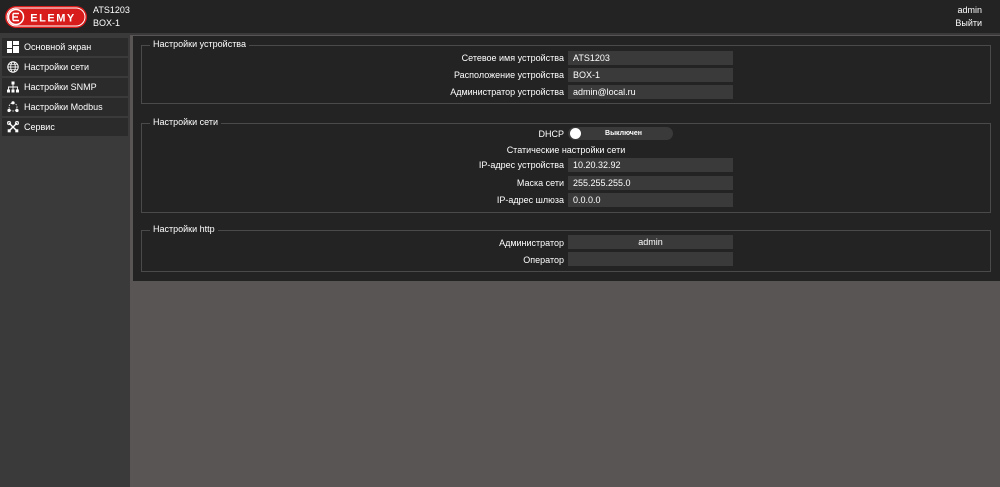 The height and width of the screenshot is (487, 1000). I want to click on location-label: Расположение устройства, so click(508, 75).